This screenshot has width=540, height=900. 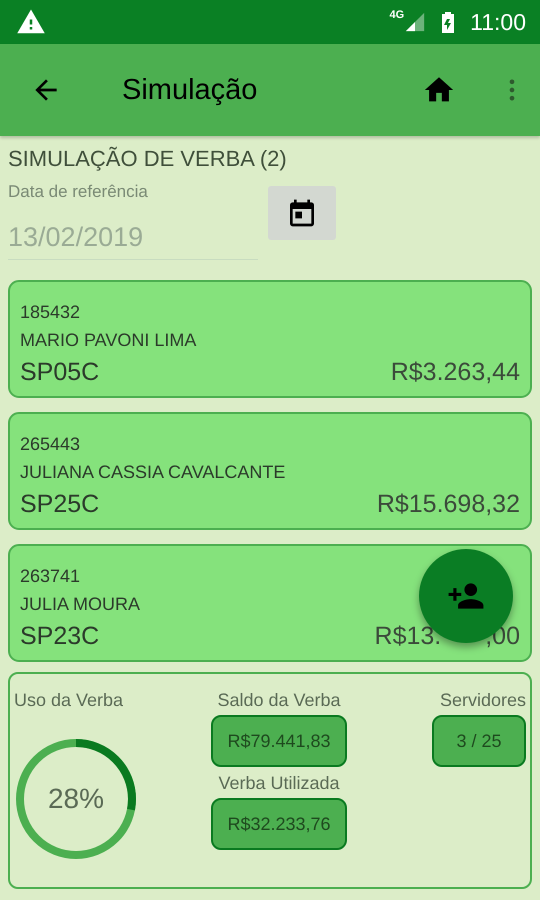 What do you see at coordinates (408, 636) in the screenshot?
I see `server-value: R$13.` at bounding box center [408, 636].